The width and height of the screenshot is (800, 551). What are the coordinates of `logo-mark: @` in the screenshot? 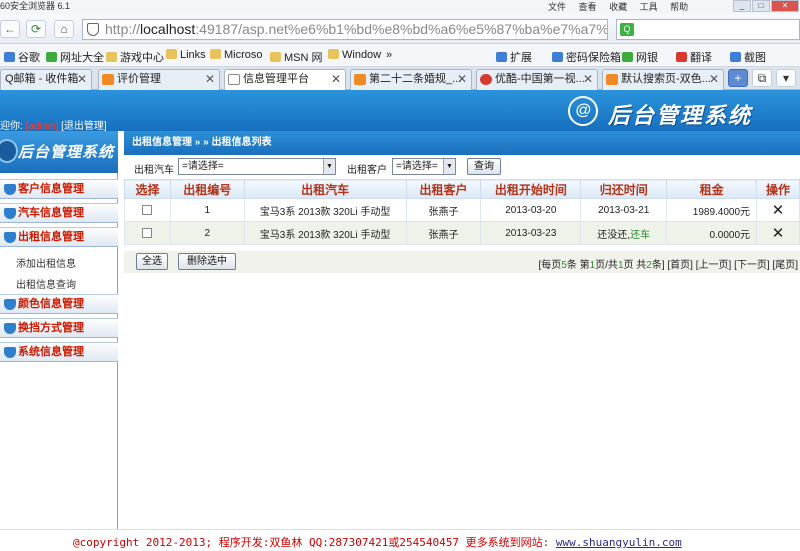 It's located at (583, 111).